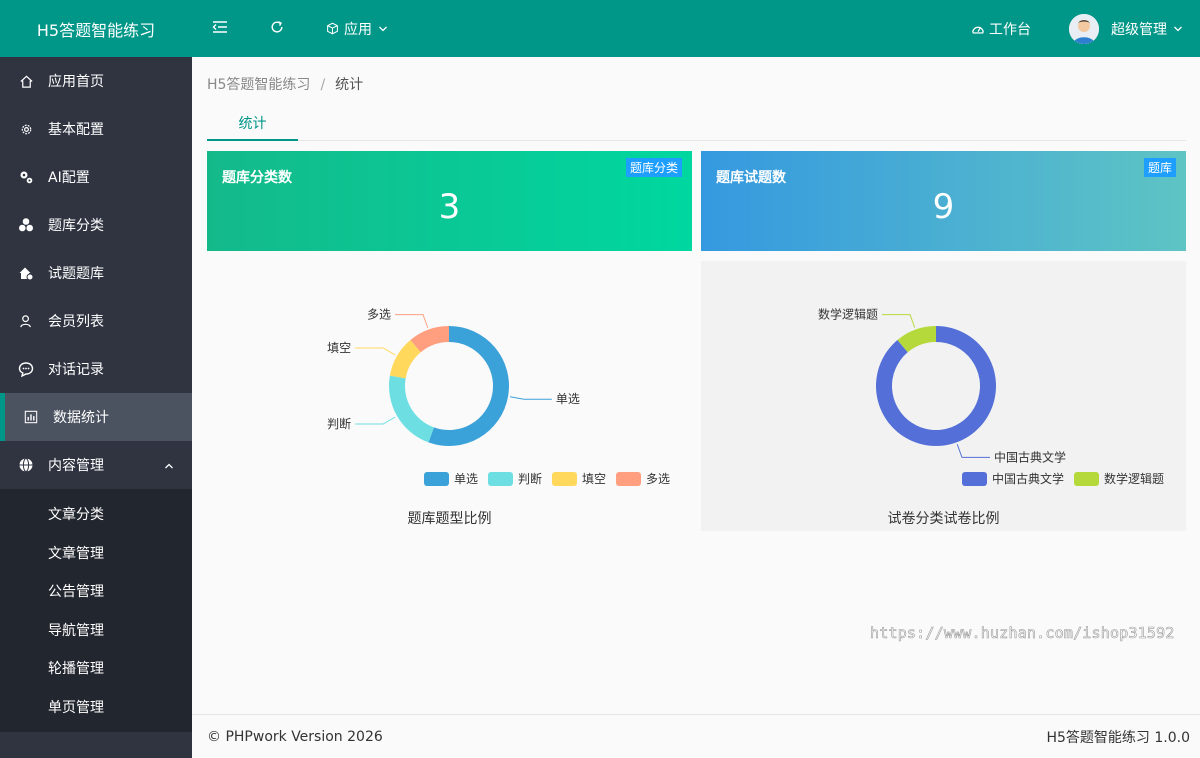 This screenshot has height=758, width=1200. I want to click on stat-card-badge: 题库, so click(1159, 167).